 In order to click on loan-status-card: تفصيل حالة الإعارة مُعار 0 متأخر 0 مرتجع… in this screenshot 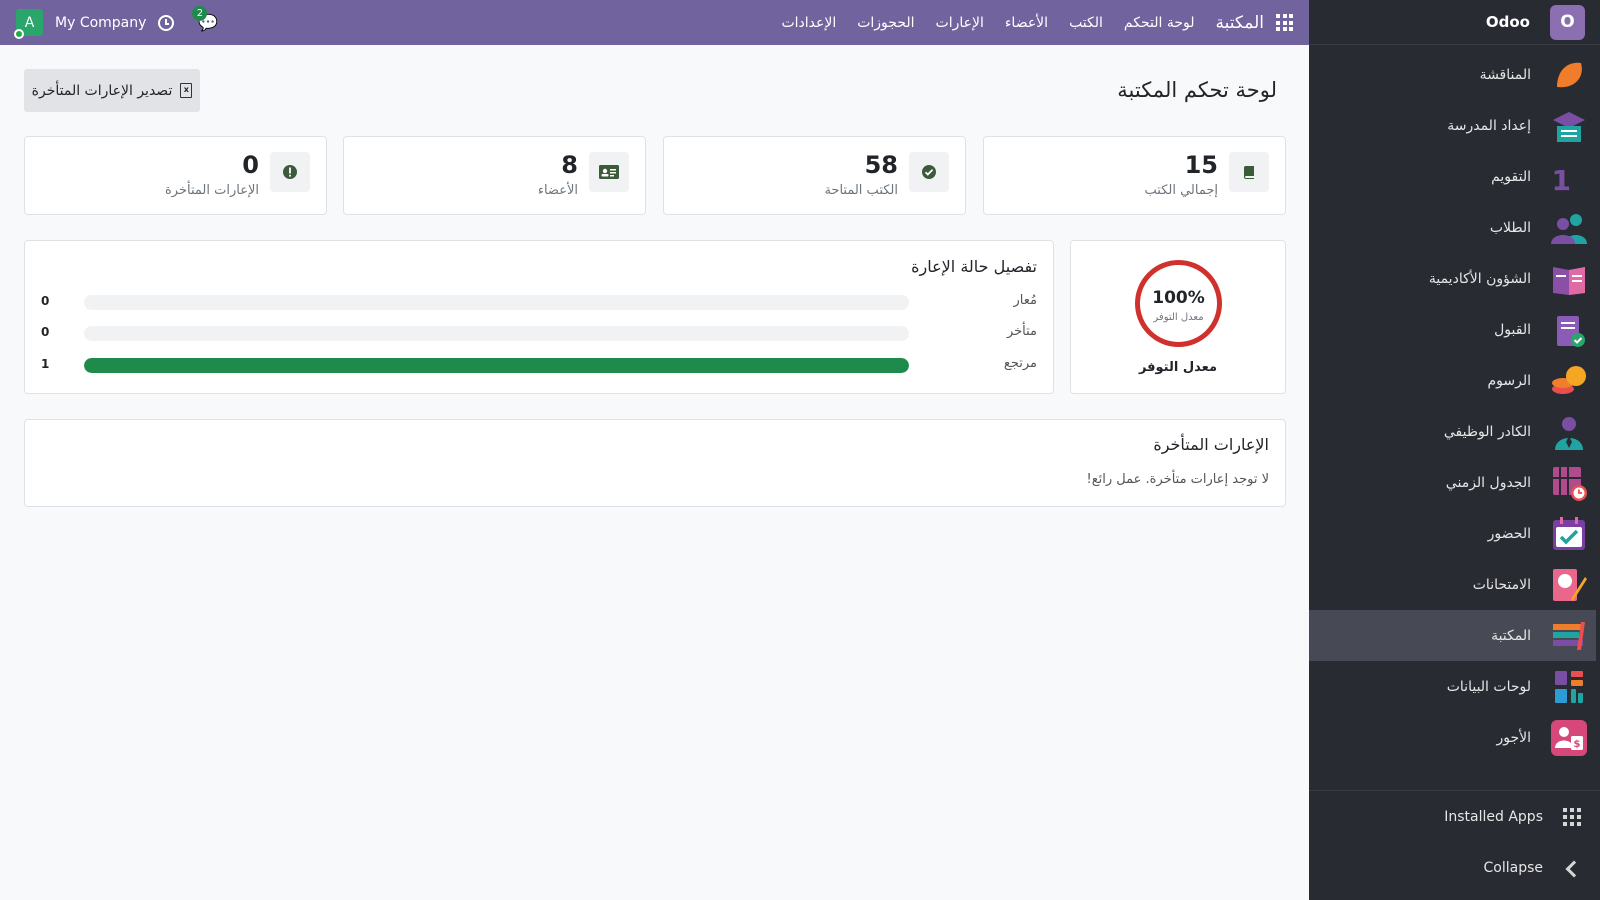, I will do `click(539, 317)`.